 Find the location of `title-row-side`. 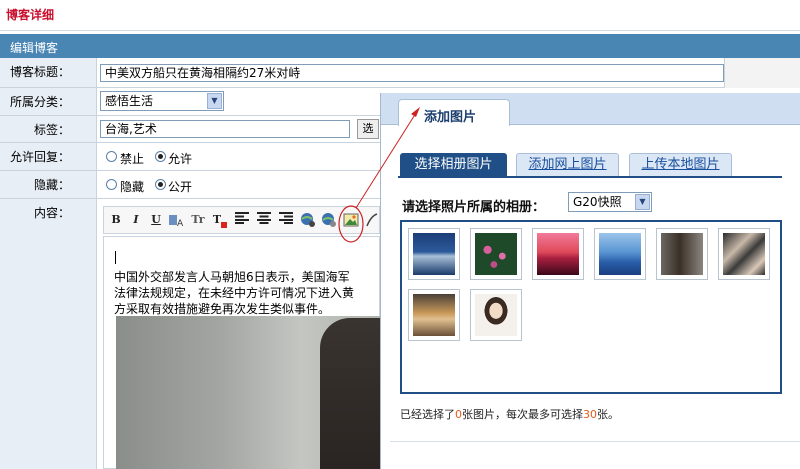

title-row-side is located at coordinates (762, 73).